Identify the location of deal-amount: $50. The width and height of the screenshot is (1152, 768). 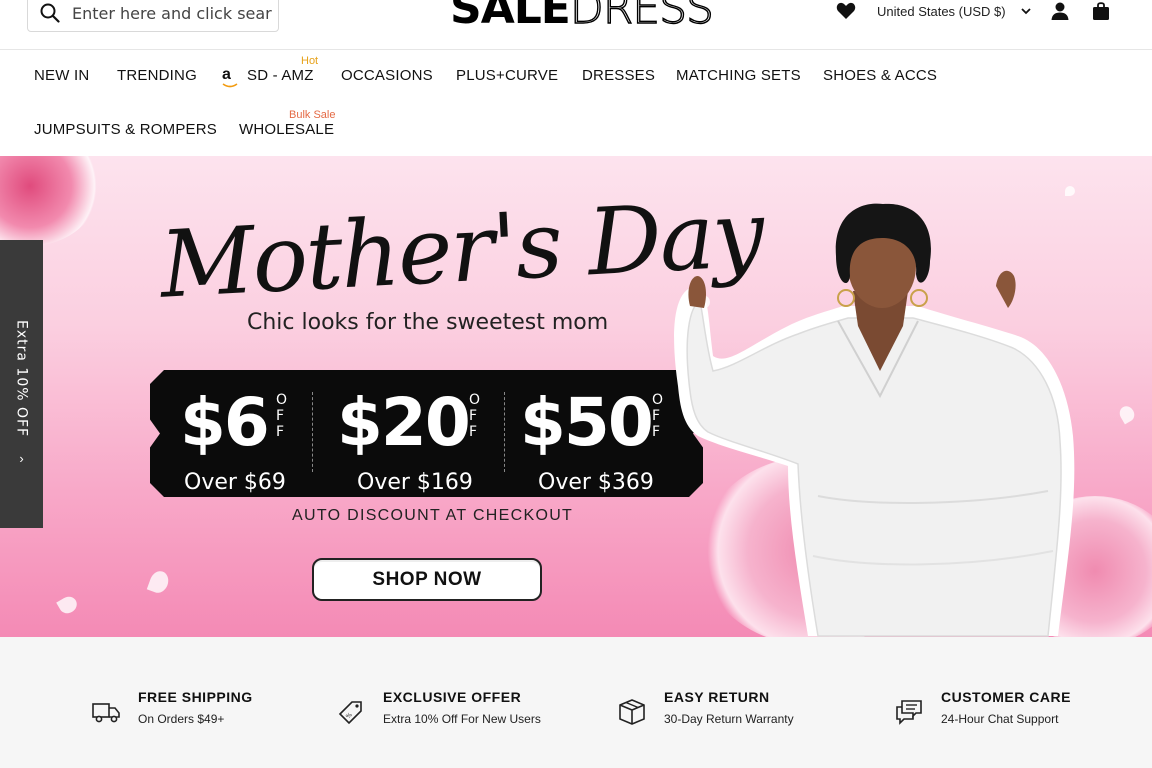
(586, 422).